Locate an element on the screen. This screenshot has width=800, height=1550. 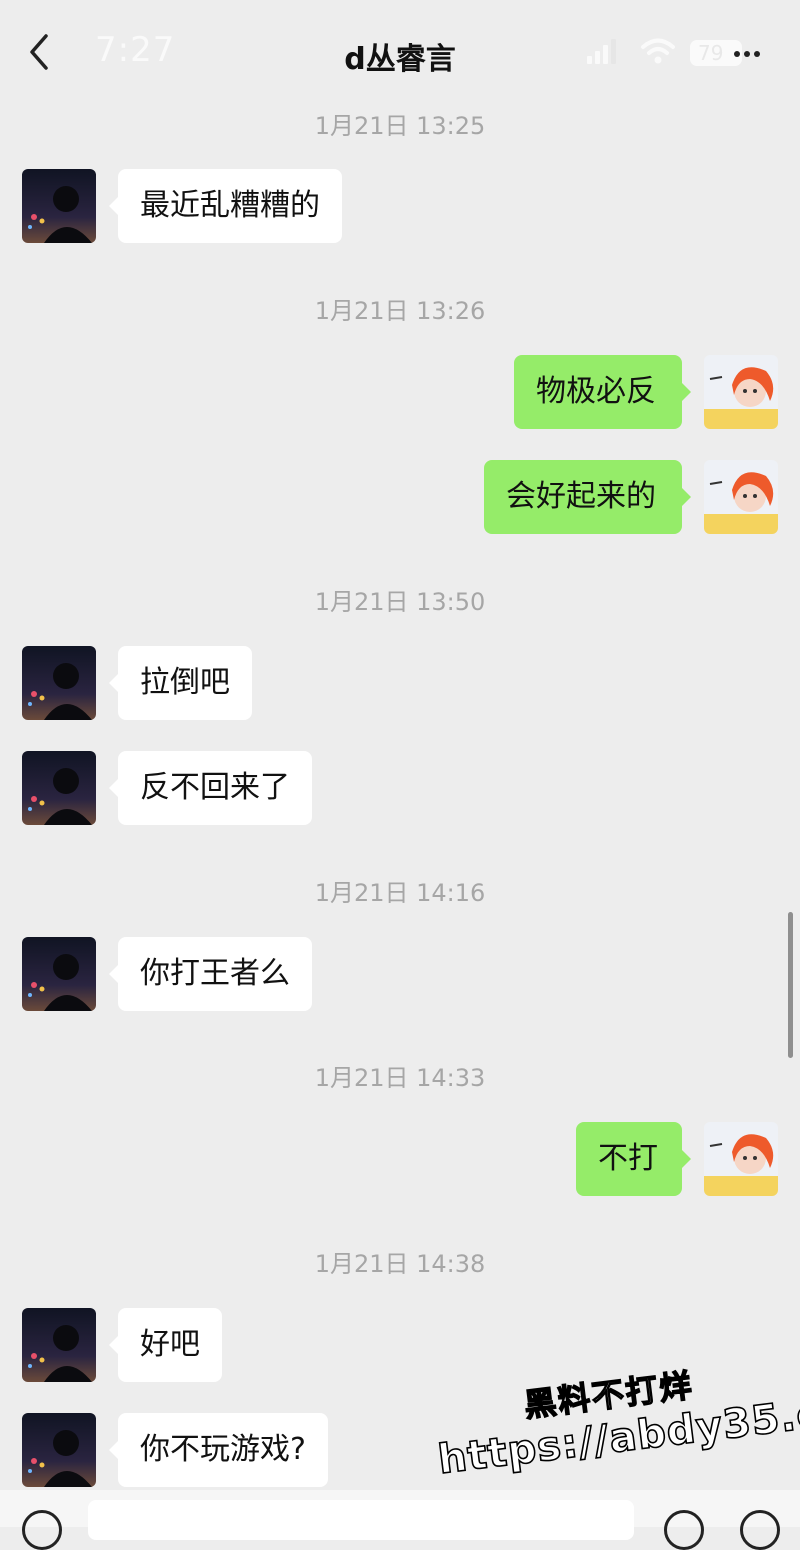
timestamp: 1月21日 14:16 is located at coordinates (400, 893).